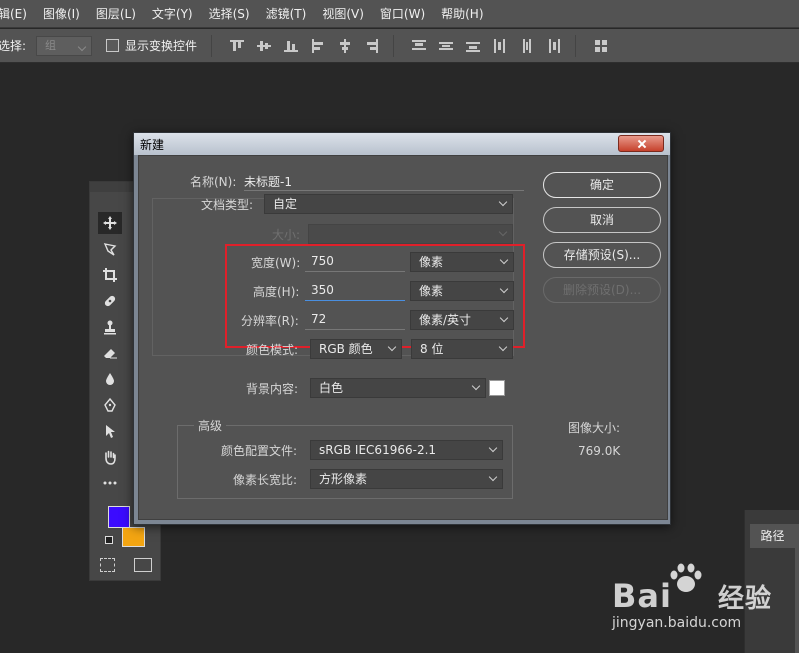 Image resolution: width=799 pixels, height=653 pixels. What do you see at coordinates (372, 45) in the screenshot?
I see `align-right-icon` at bounding box center [372, 45].